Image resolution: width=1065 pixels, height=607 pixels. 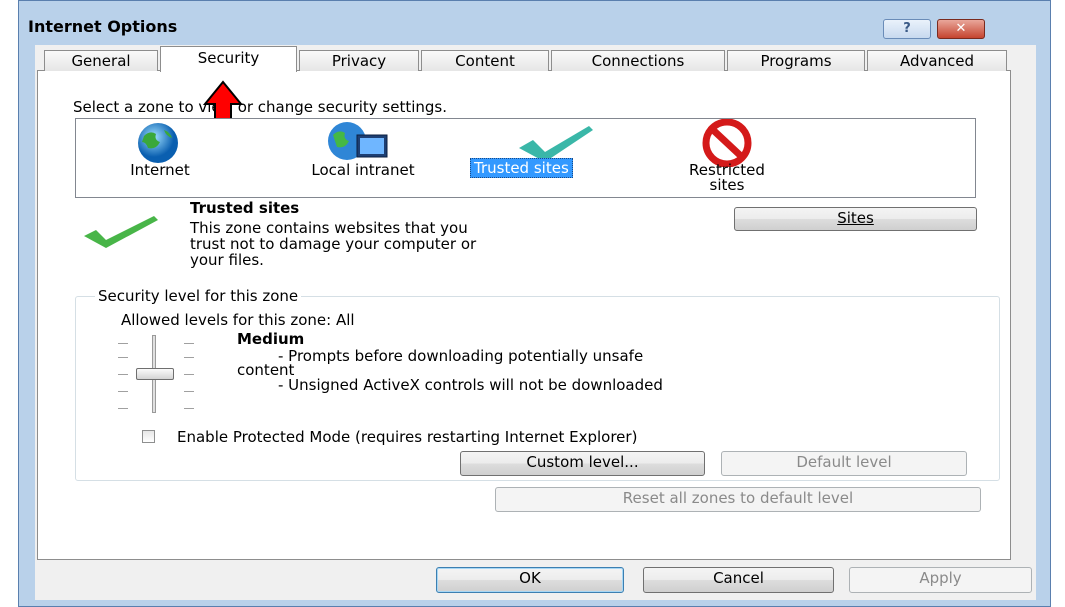 What do you see at coordinates (940, 580) in the screenshot?
I see `apply-button: Apply` at bounding box center [940, 580].